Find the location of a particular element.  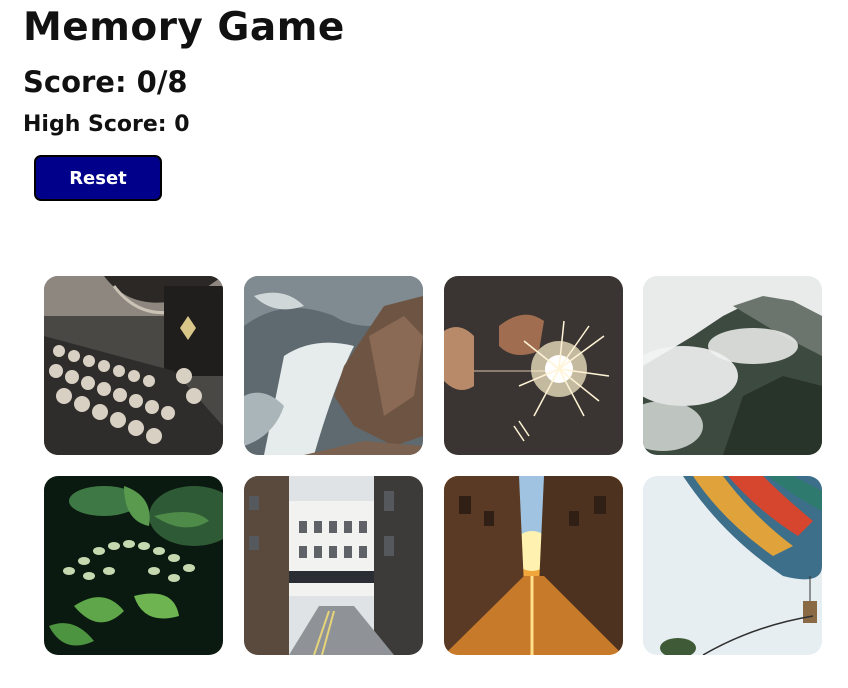

card-hot-air-balloon is located at coordinates (732, 565).